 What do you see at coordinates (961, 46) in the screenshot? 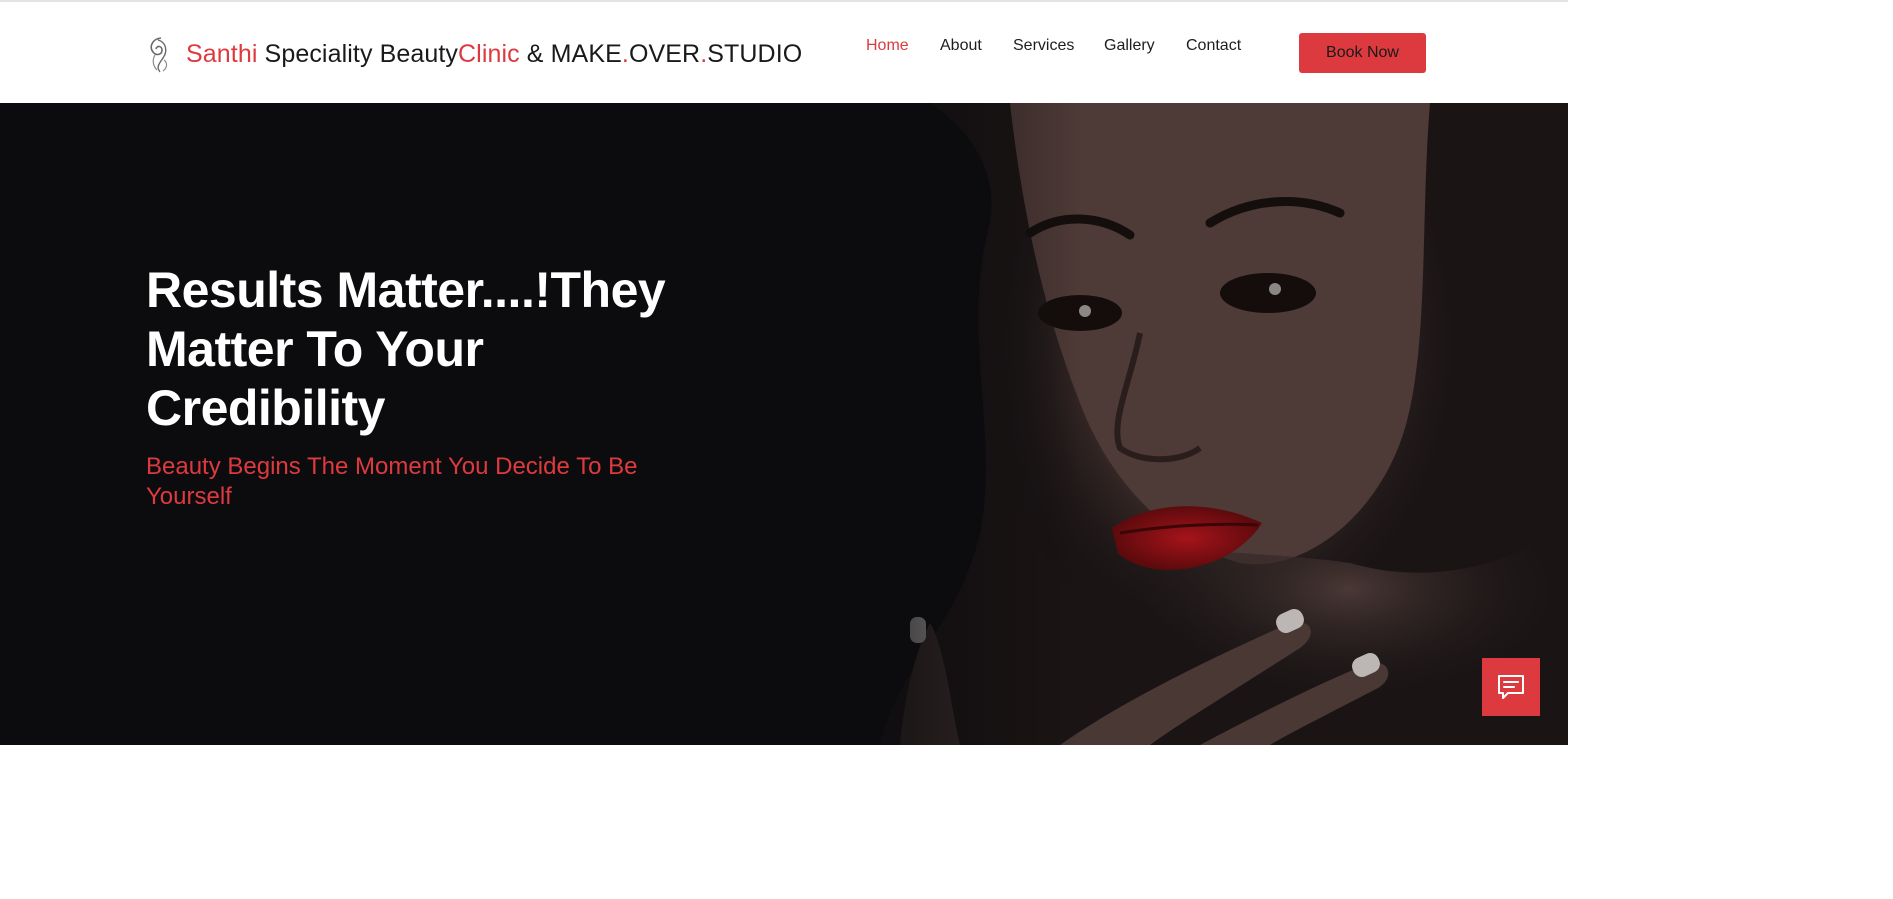
I see `nav-about: About` at bounding box center [961, 46].